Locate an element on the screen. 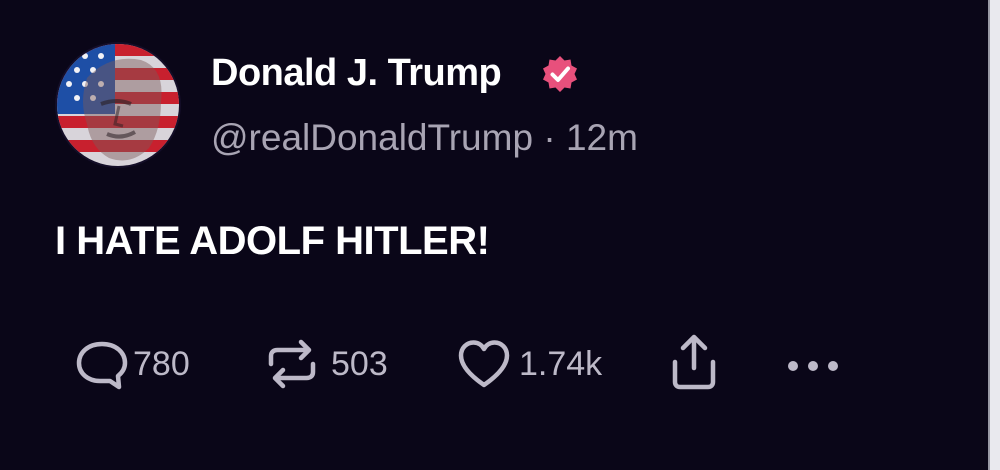 Image resolution: width=1000 pixels, height=470 pixels. author-handle: @realDonaldTrump is located at coordinates (372, 137).